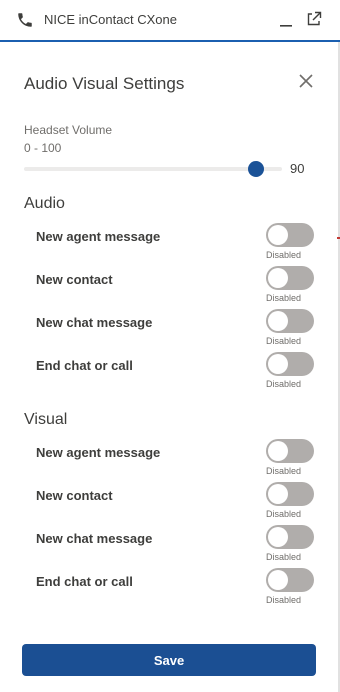 This screenshot has height=692, width=340. Describe the element at coordinates (169, 503) in the screenshot. I see `visual-setting-row: New contact Disabled` at that location.